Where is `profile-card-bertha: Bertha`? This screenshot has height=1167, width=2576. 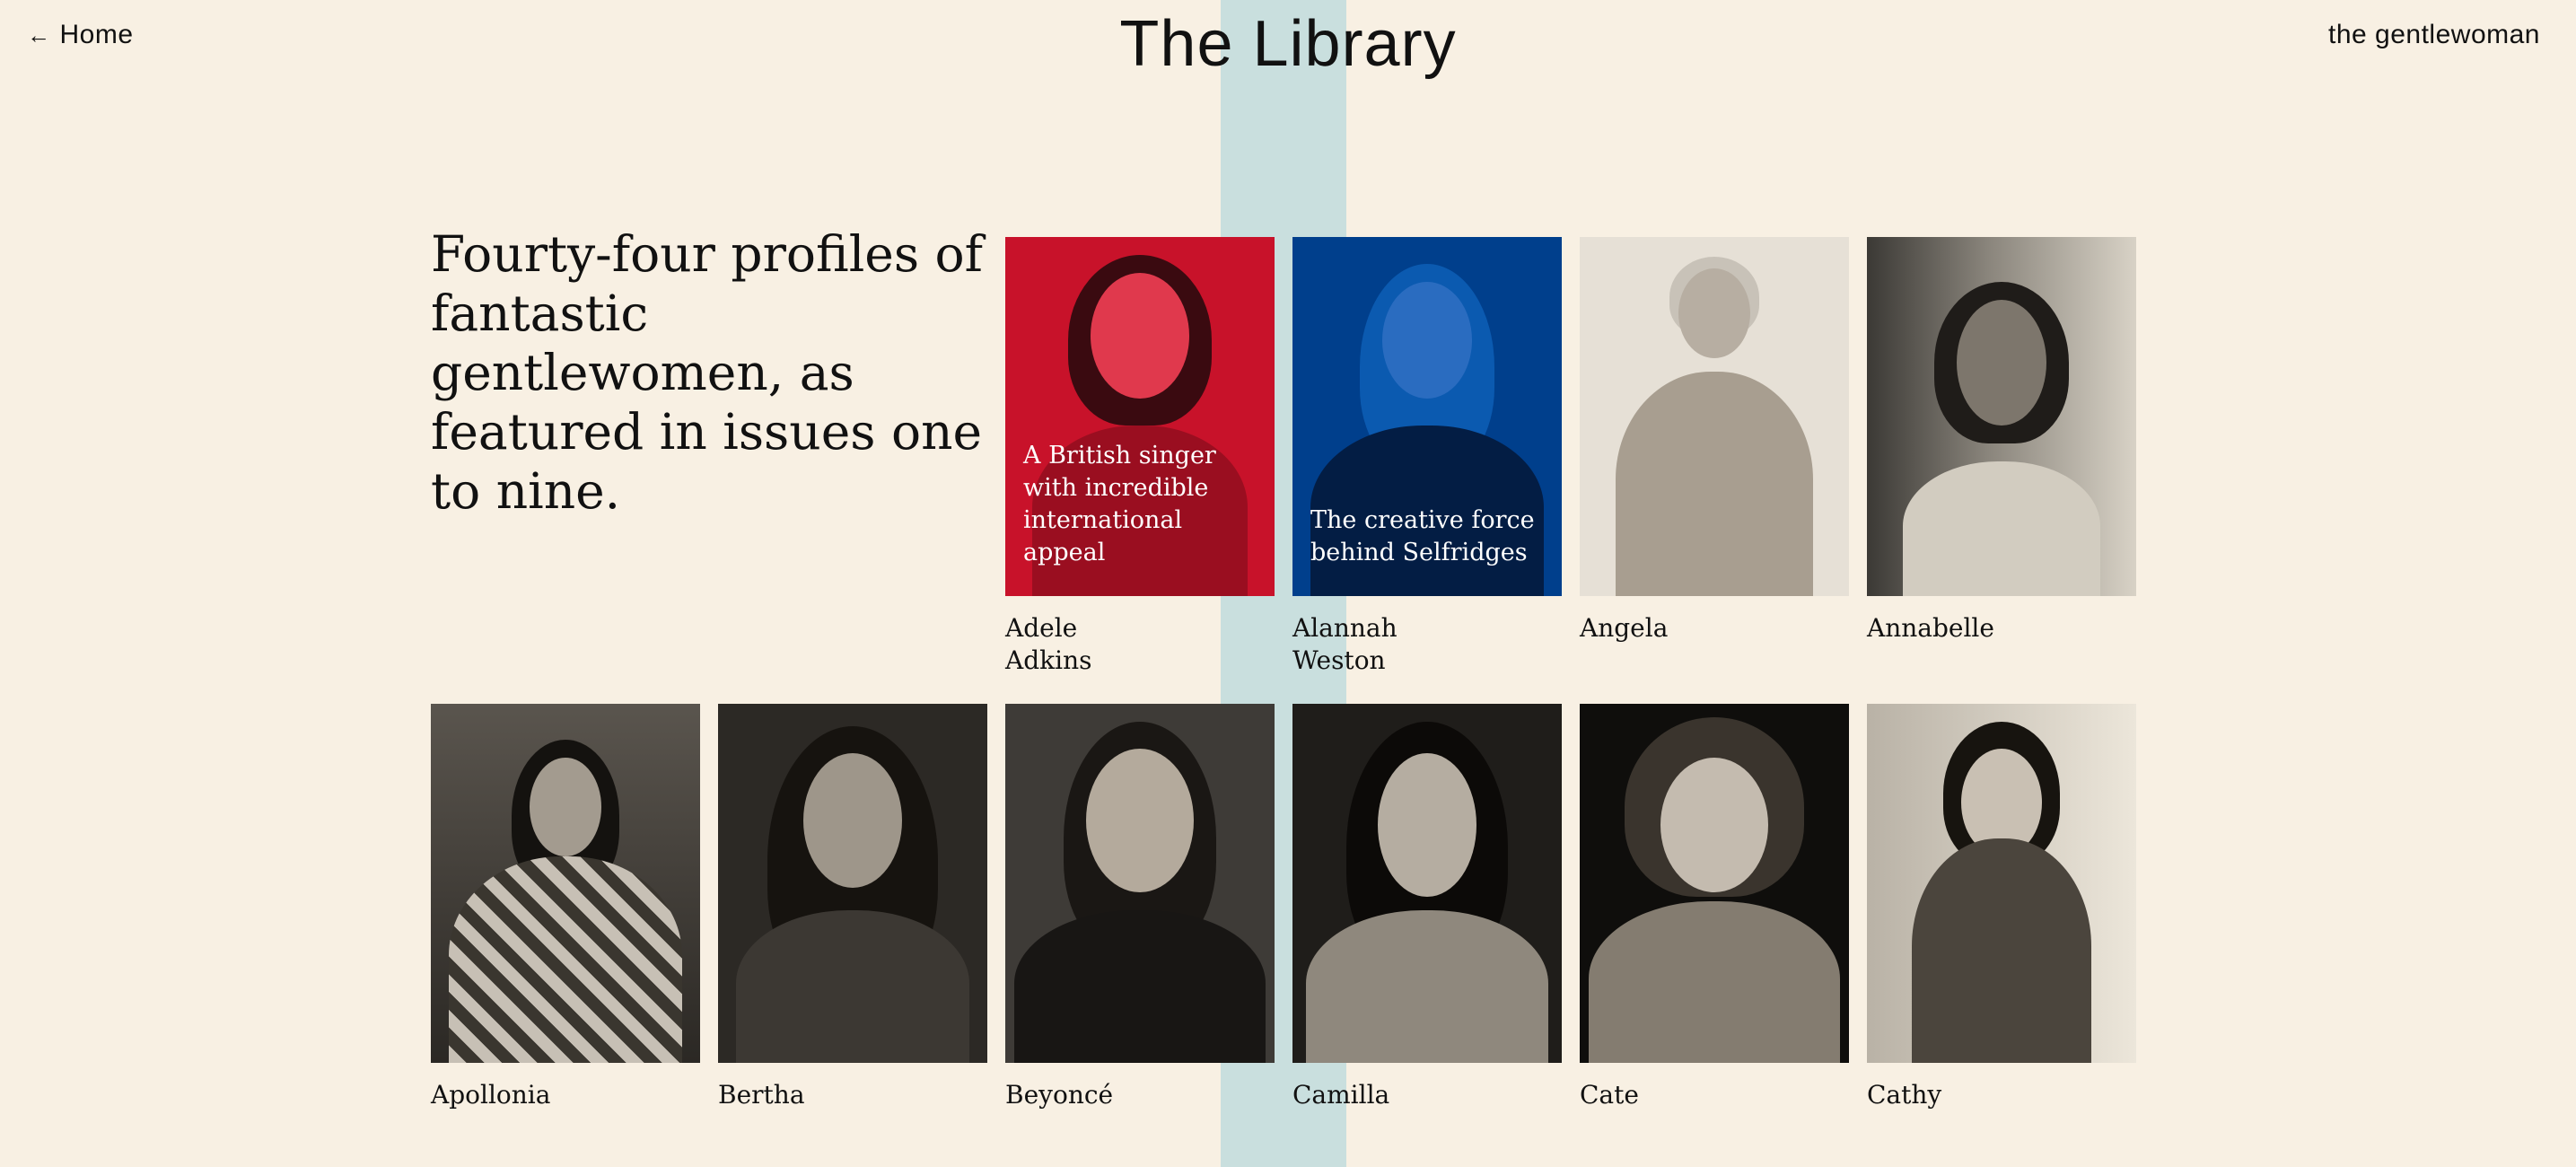
profile-card-bertha: Bertha is located at coordinates (852, 908).